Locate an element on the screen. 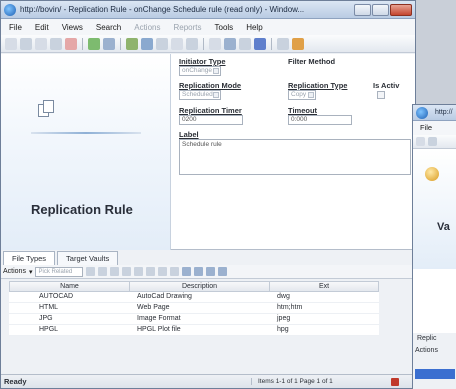 This screenshot has width=456, height=389. menu-reports: Reports is located at coordinates (187, 27).